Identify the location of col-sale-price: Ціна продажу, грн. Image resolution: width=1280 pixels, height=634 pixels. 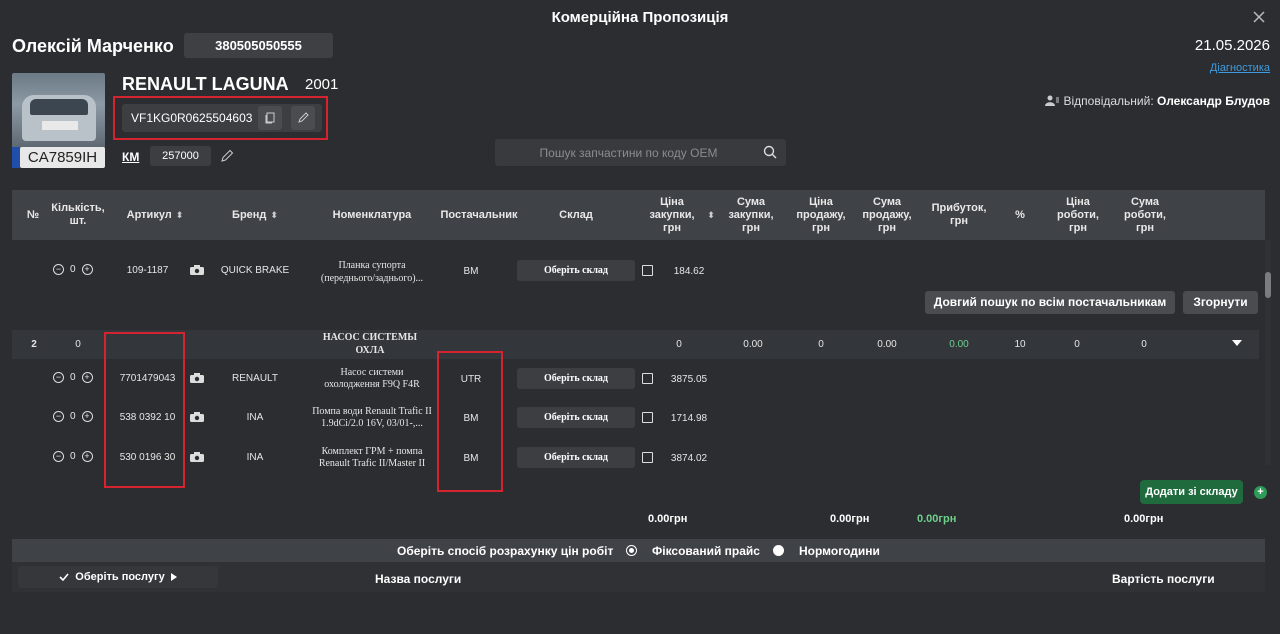
(821, 214).